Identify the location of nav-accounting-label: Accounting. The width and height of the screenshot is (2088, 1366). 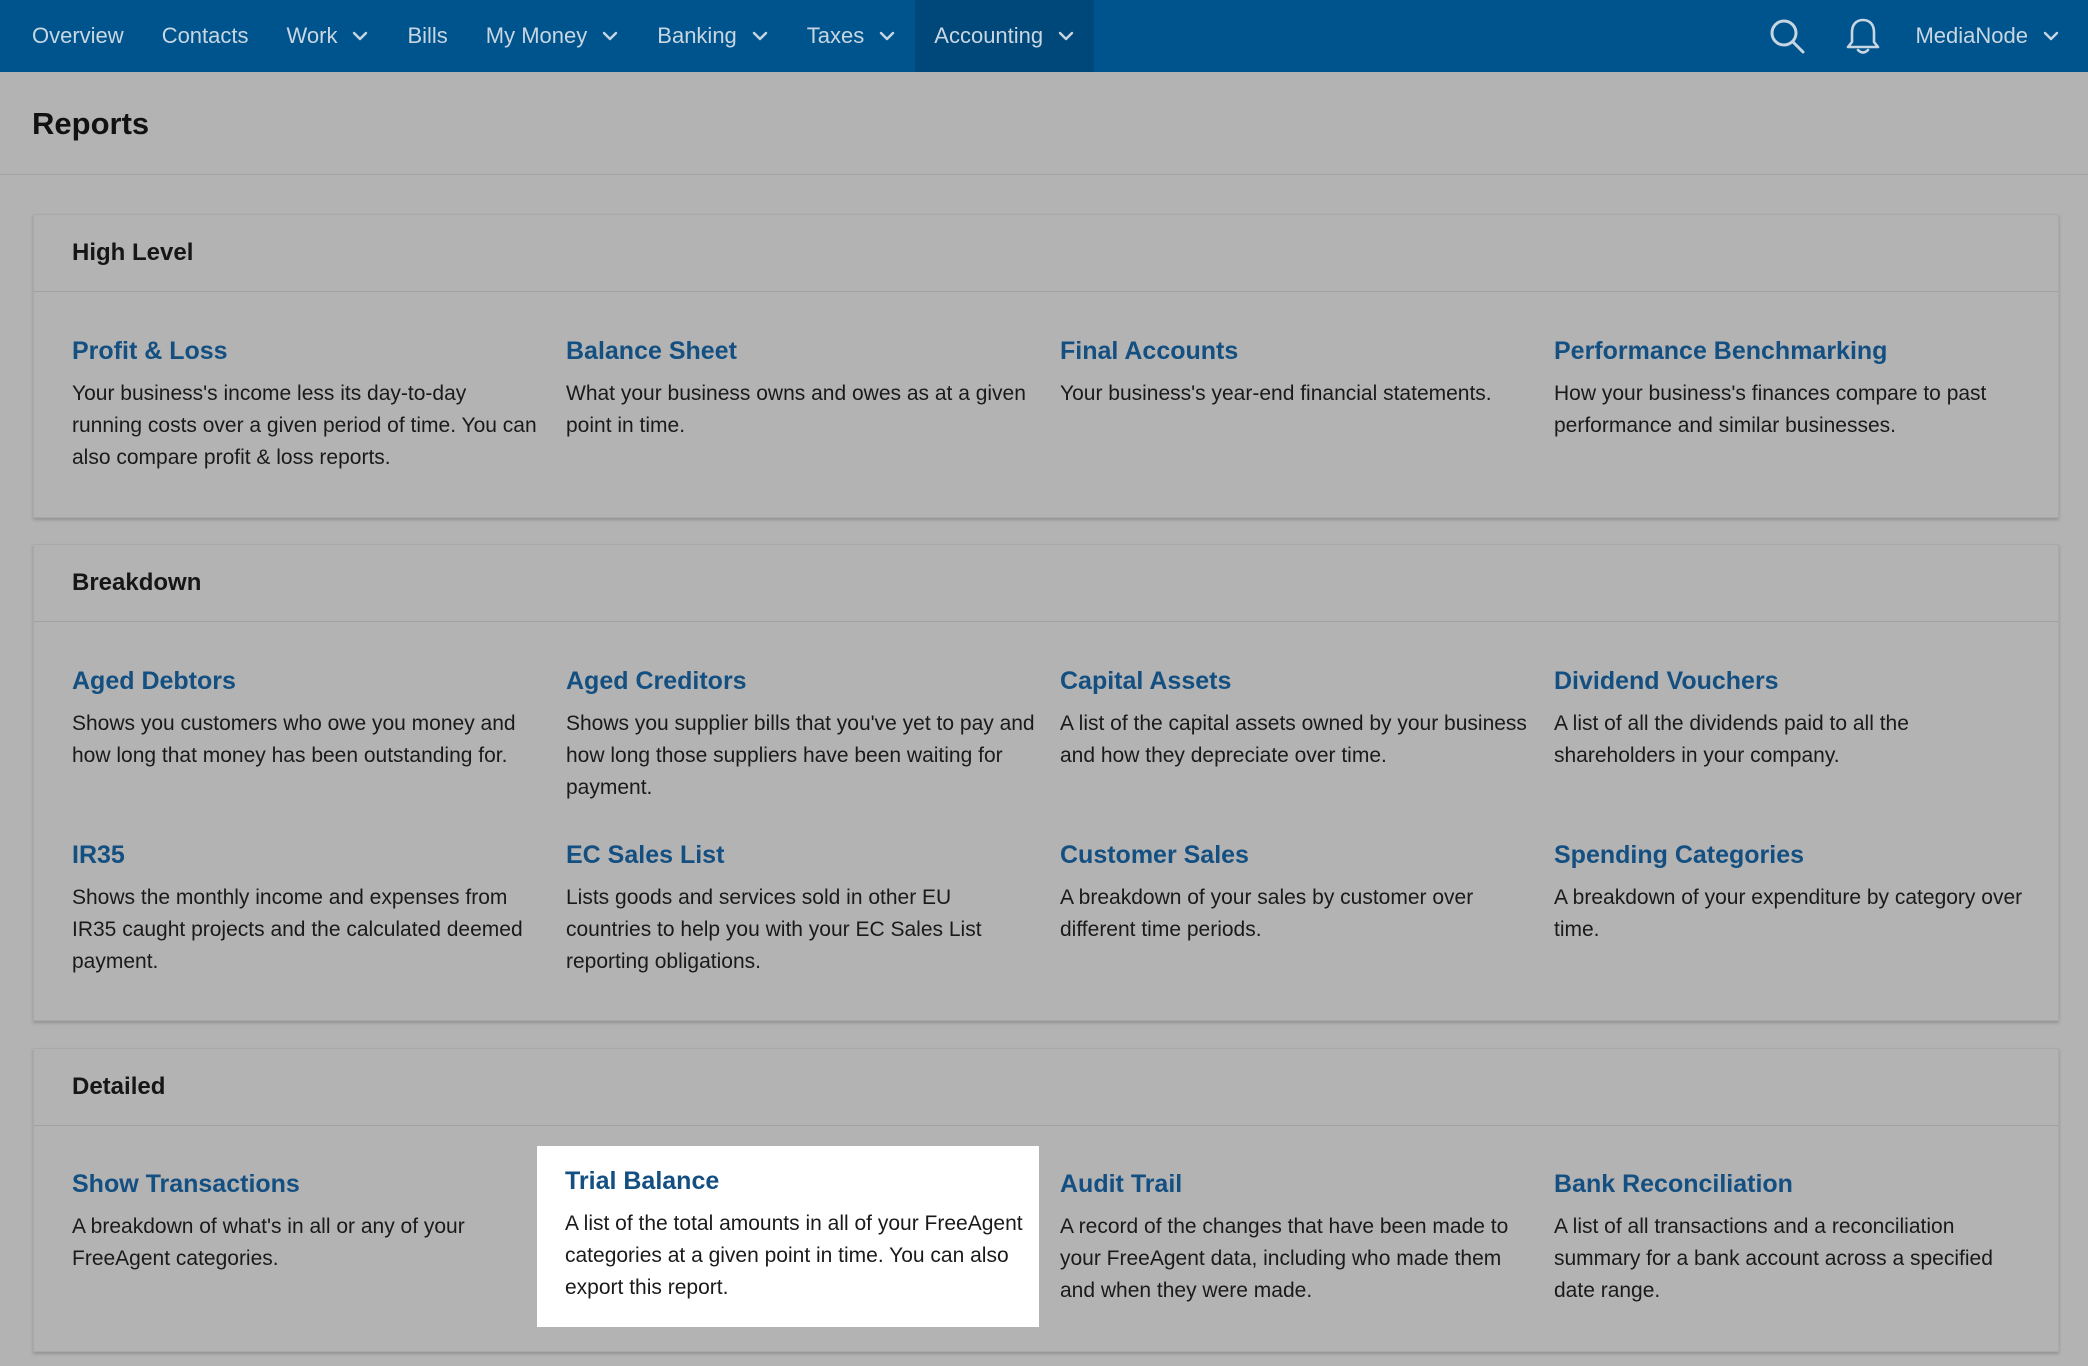
(989, 35).